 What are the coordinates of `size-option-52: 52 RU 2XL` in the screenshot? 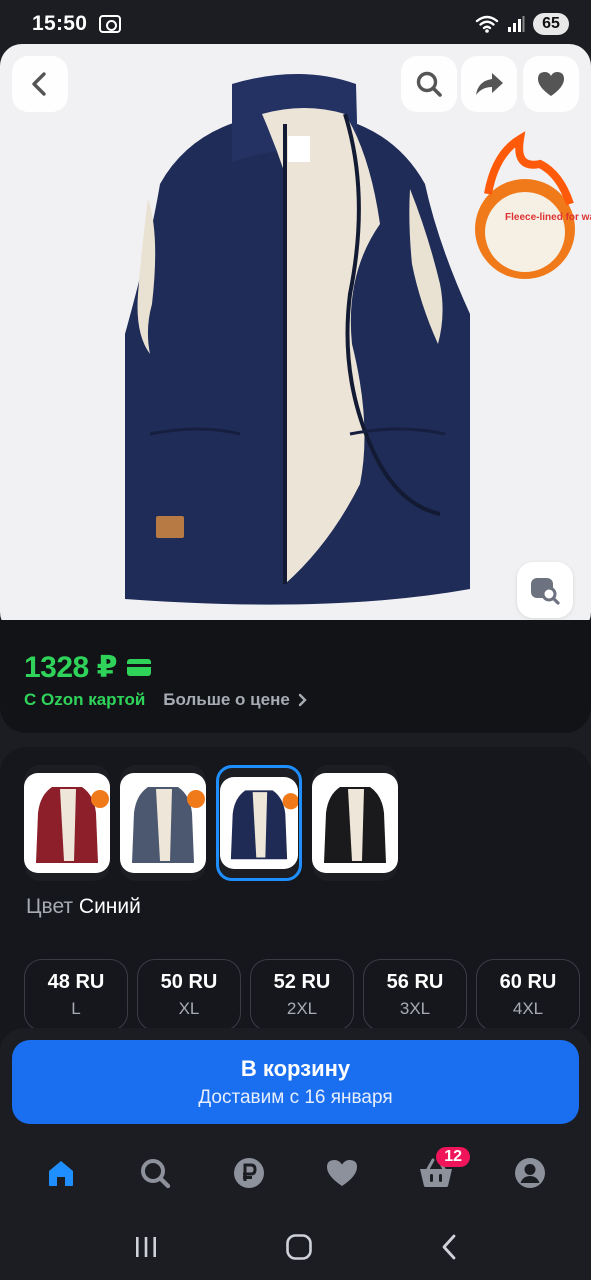 It's located at (302, 995).